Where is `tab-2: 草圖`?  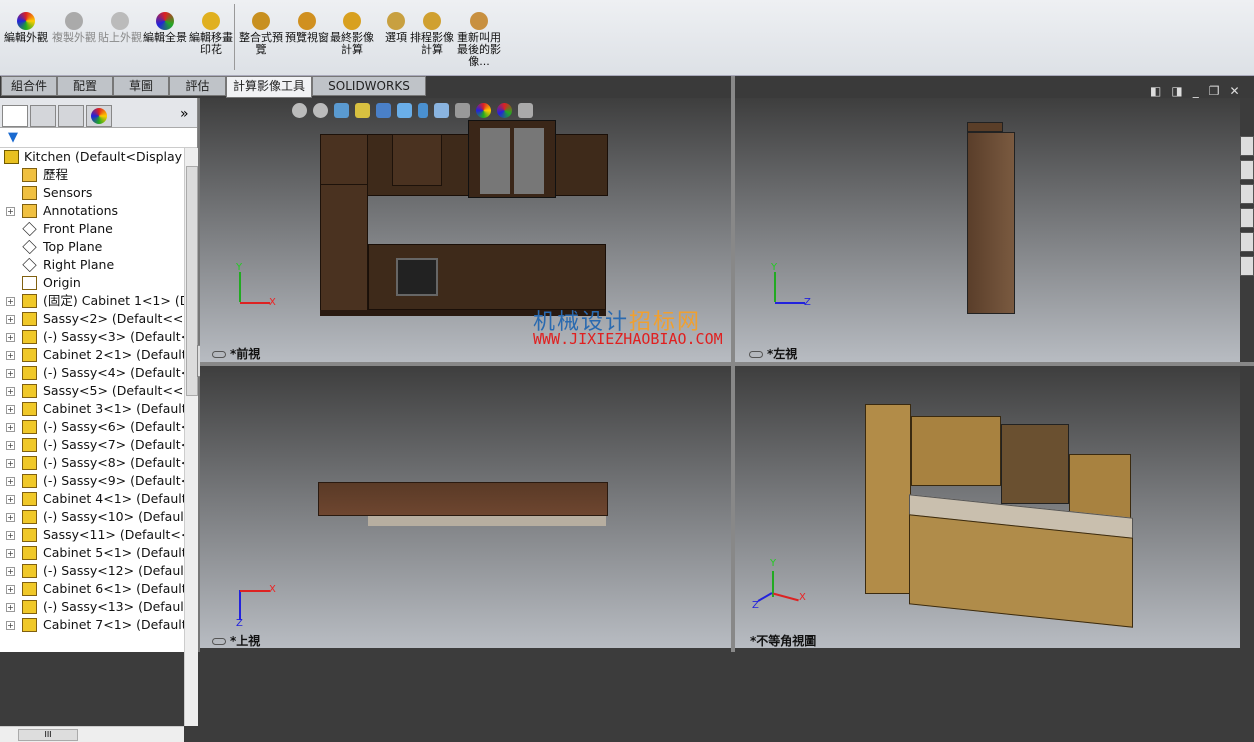 tab-2: 草圖 is located at coordinates (141, 86).